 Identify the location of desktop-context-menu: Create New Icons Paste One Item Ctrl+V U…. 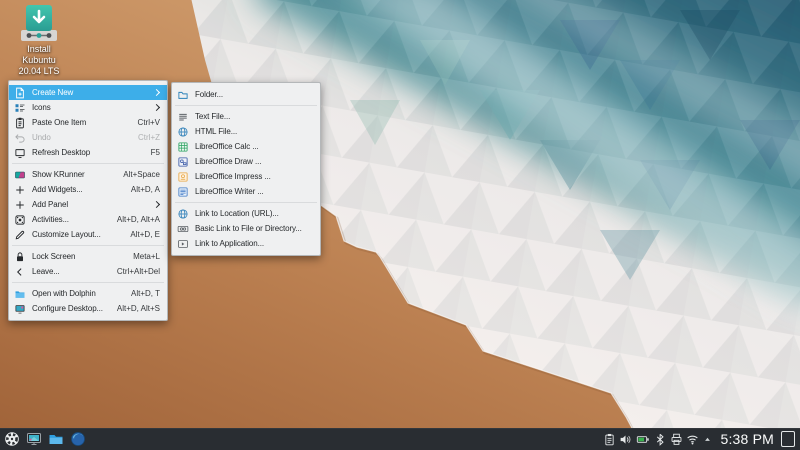
(88, 200).